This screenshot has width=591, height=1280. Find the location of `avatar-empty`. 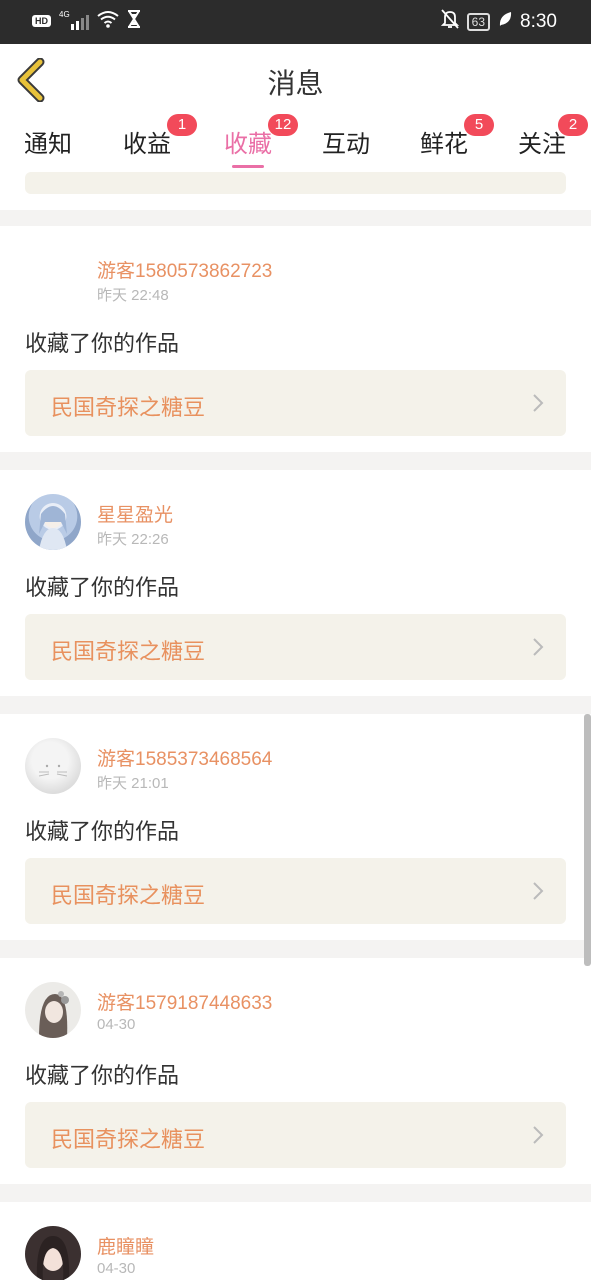

avatar-empty is located at coordinates (53, 278).